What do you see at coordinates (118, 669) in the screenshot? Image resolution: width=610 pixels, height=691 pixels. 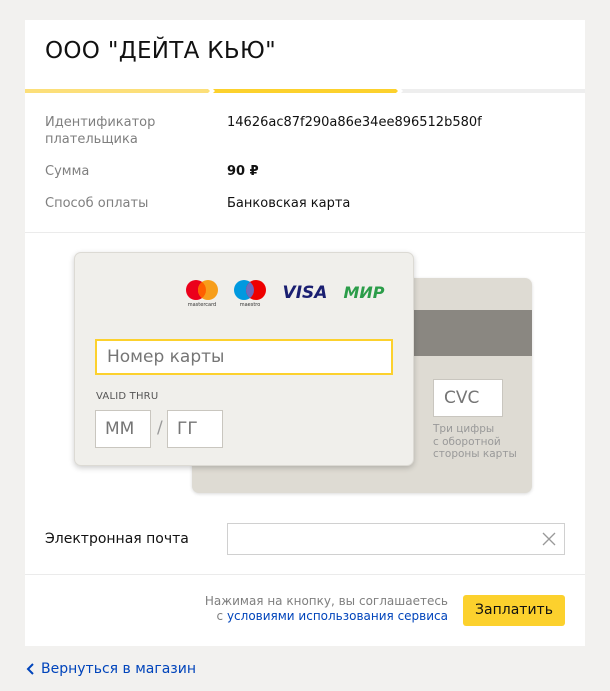 I see `back-link-label: Вернуться в магазин` at bounding box center [118, 669].